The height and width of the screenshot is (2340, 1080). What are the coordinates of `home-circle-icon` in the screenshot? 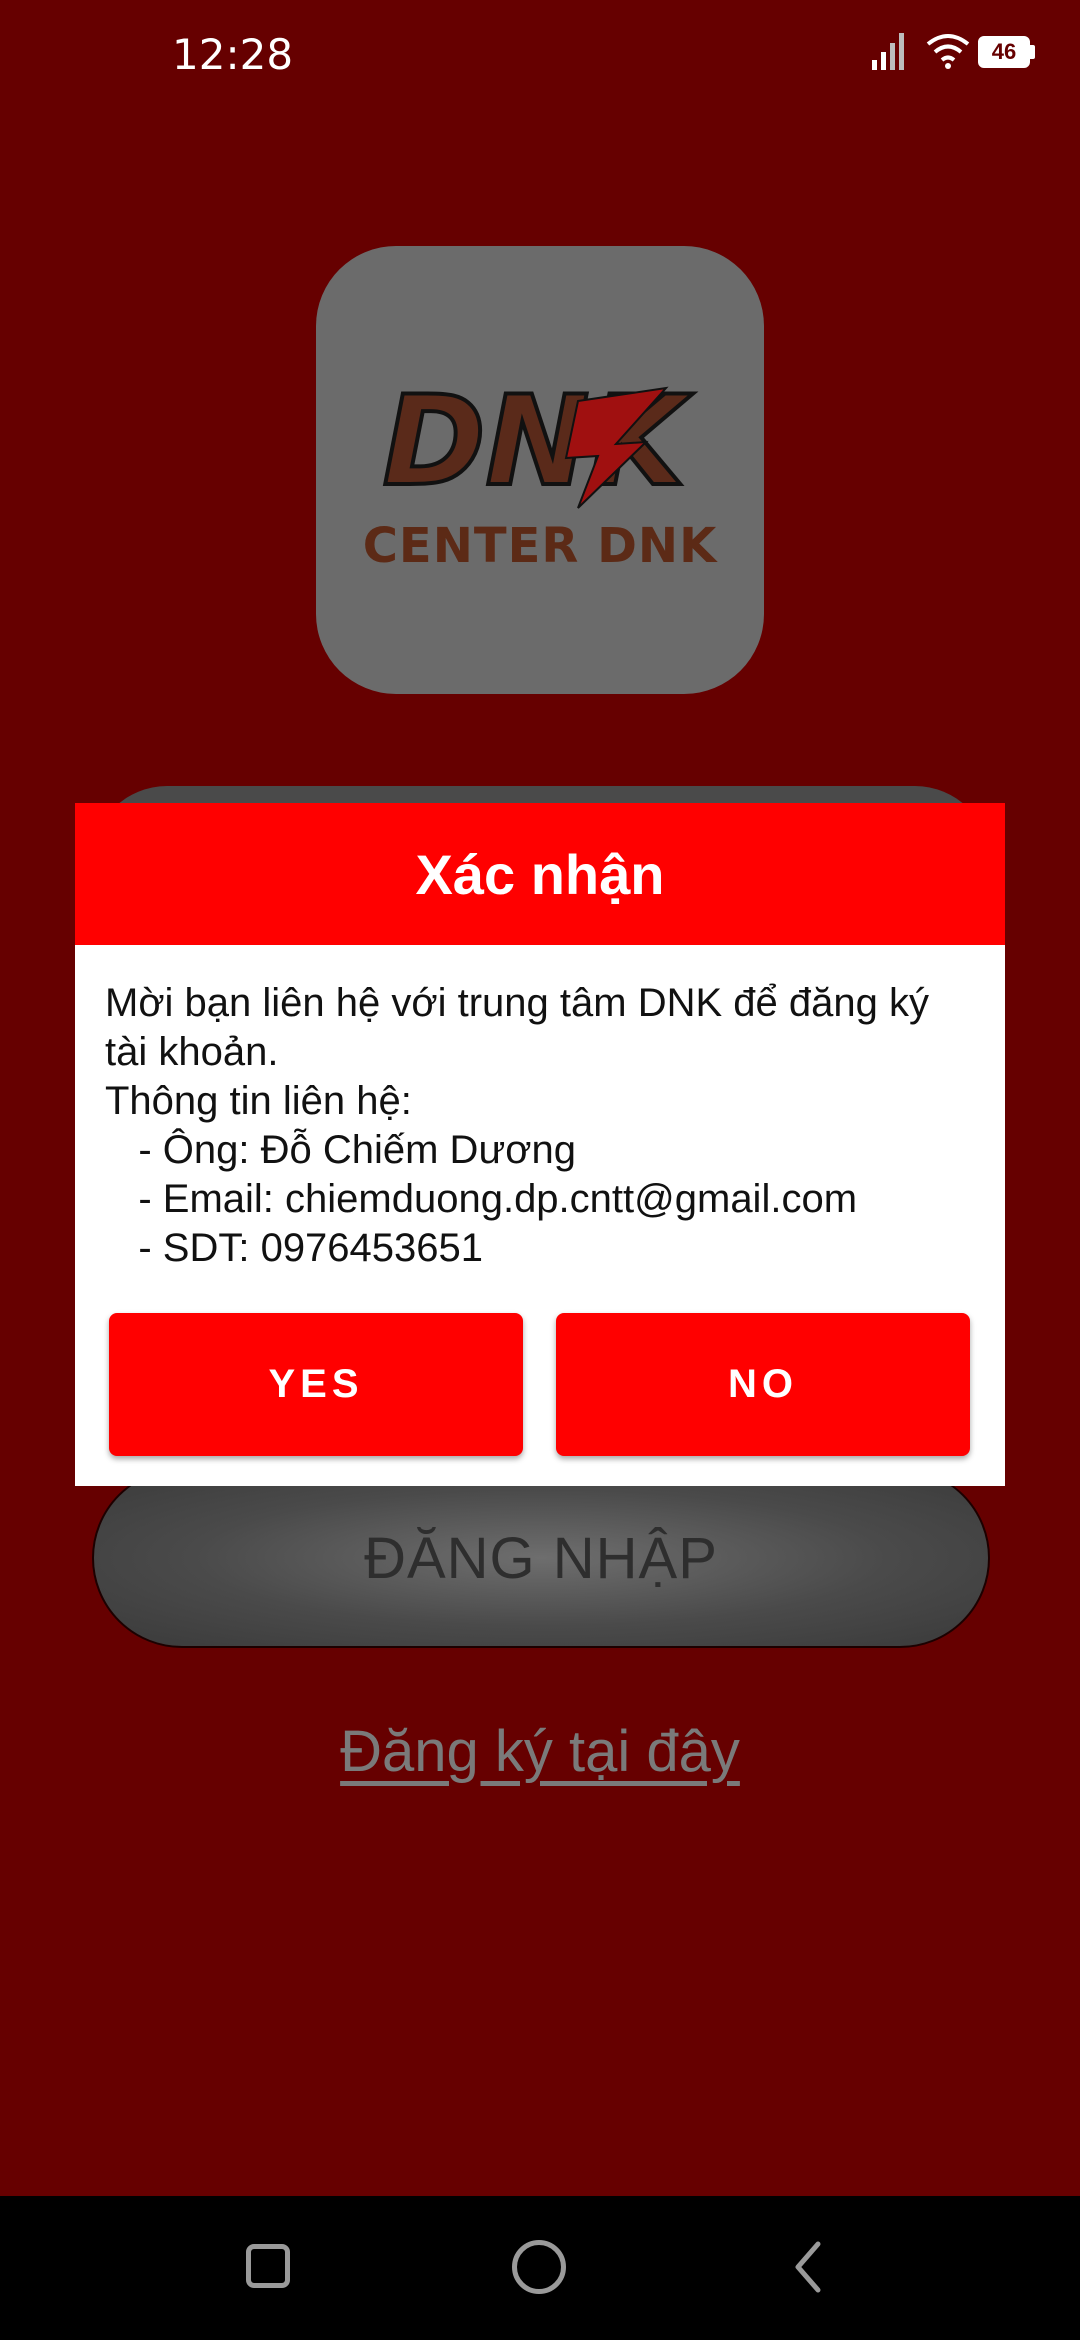 It's located at (539, 2267).